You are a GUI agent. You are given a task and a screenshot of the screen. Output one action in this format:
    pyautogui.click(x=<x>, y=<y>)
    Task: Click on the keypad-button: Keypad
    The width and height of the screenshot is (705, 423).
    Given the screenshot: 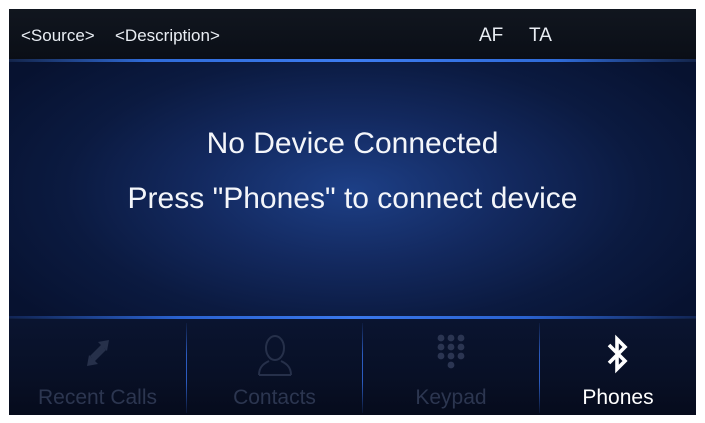 What is the action you would take?
    pyautogui.click(x=451, y=367)
    